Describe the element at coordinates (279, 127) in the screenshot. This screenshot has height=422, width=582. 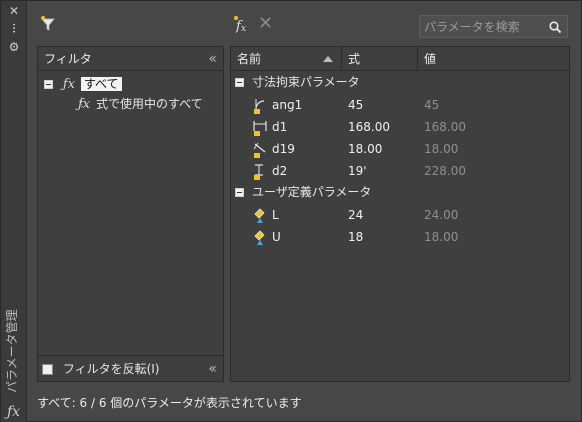
I see `parameter-name: d1` at that location.